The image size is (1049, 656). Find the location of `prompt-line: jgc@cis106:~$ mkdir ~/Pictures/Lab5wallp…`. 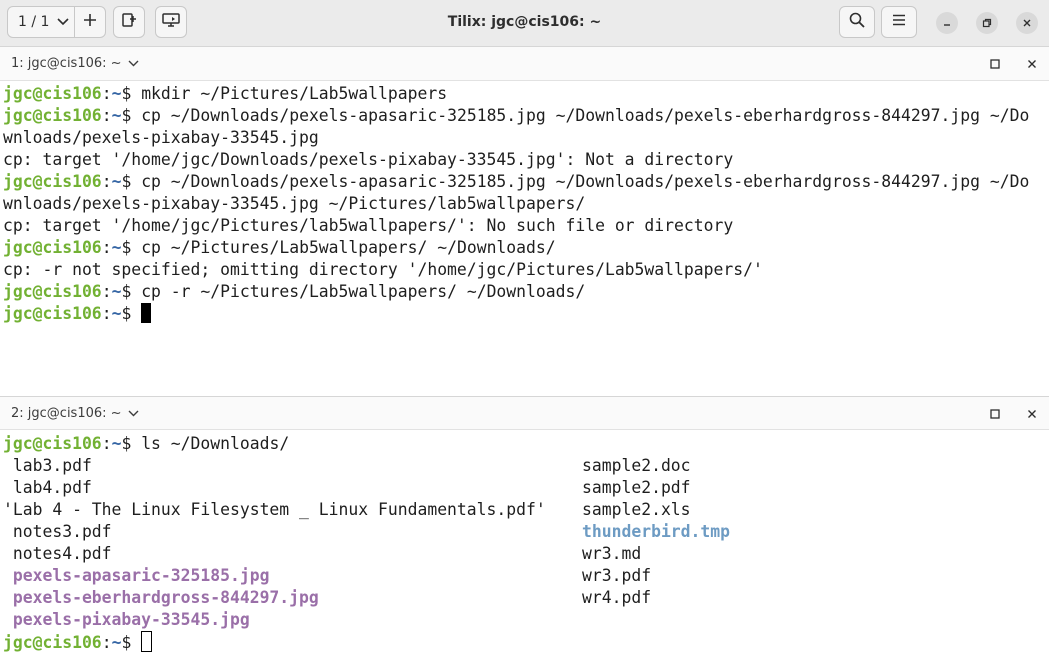

prompt-line: jgc@cis106:~$ mkdir ~/Pictures/Lab5wallp… is located at coordinates (526, 94).